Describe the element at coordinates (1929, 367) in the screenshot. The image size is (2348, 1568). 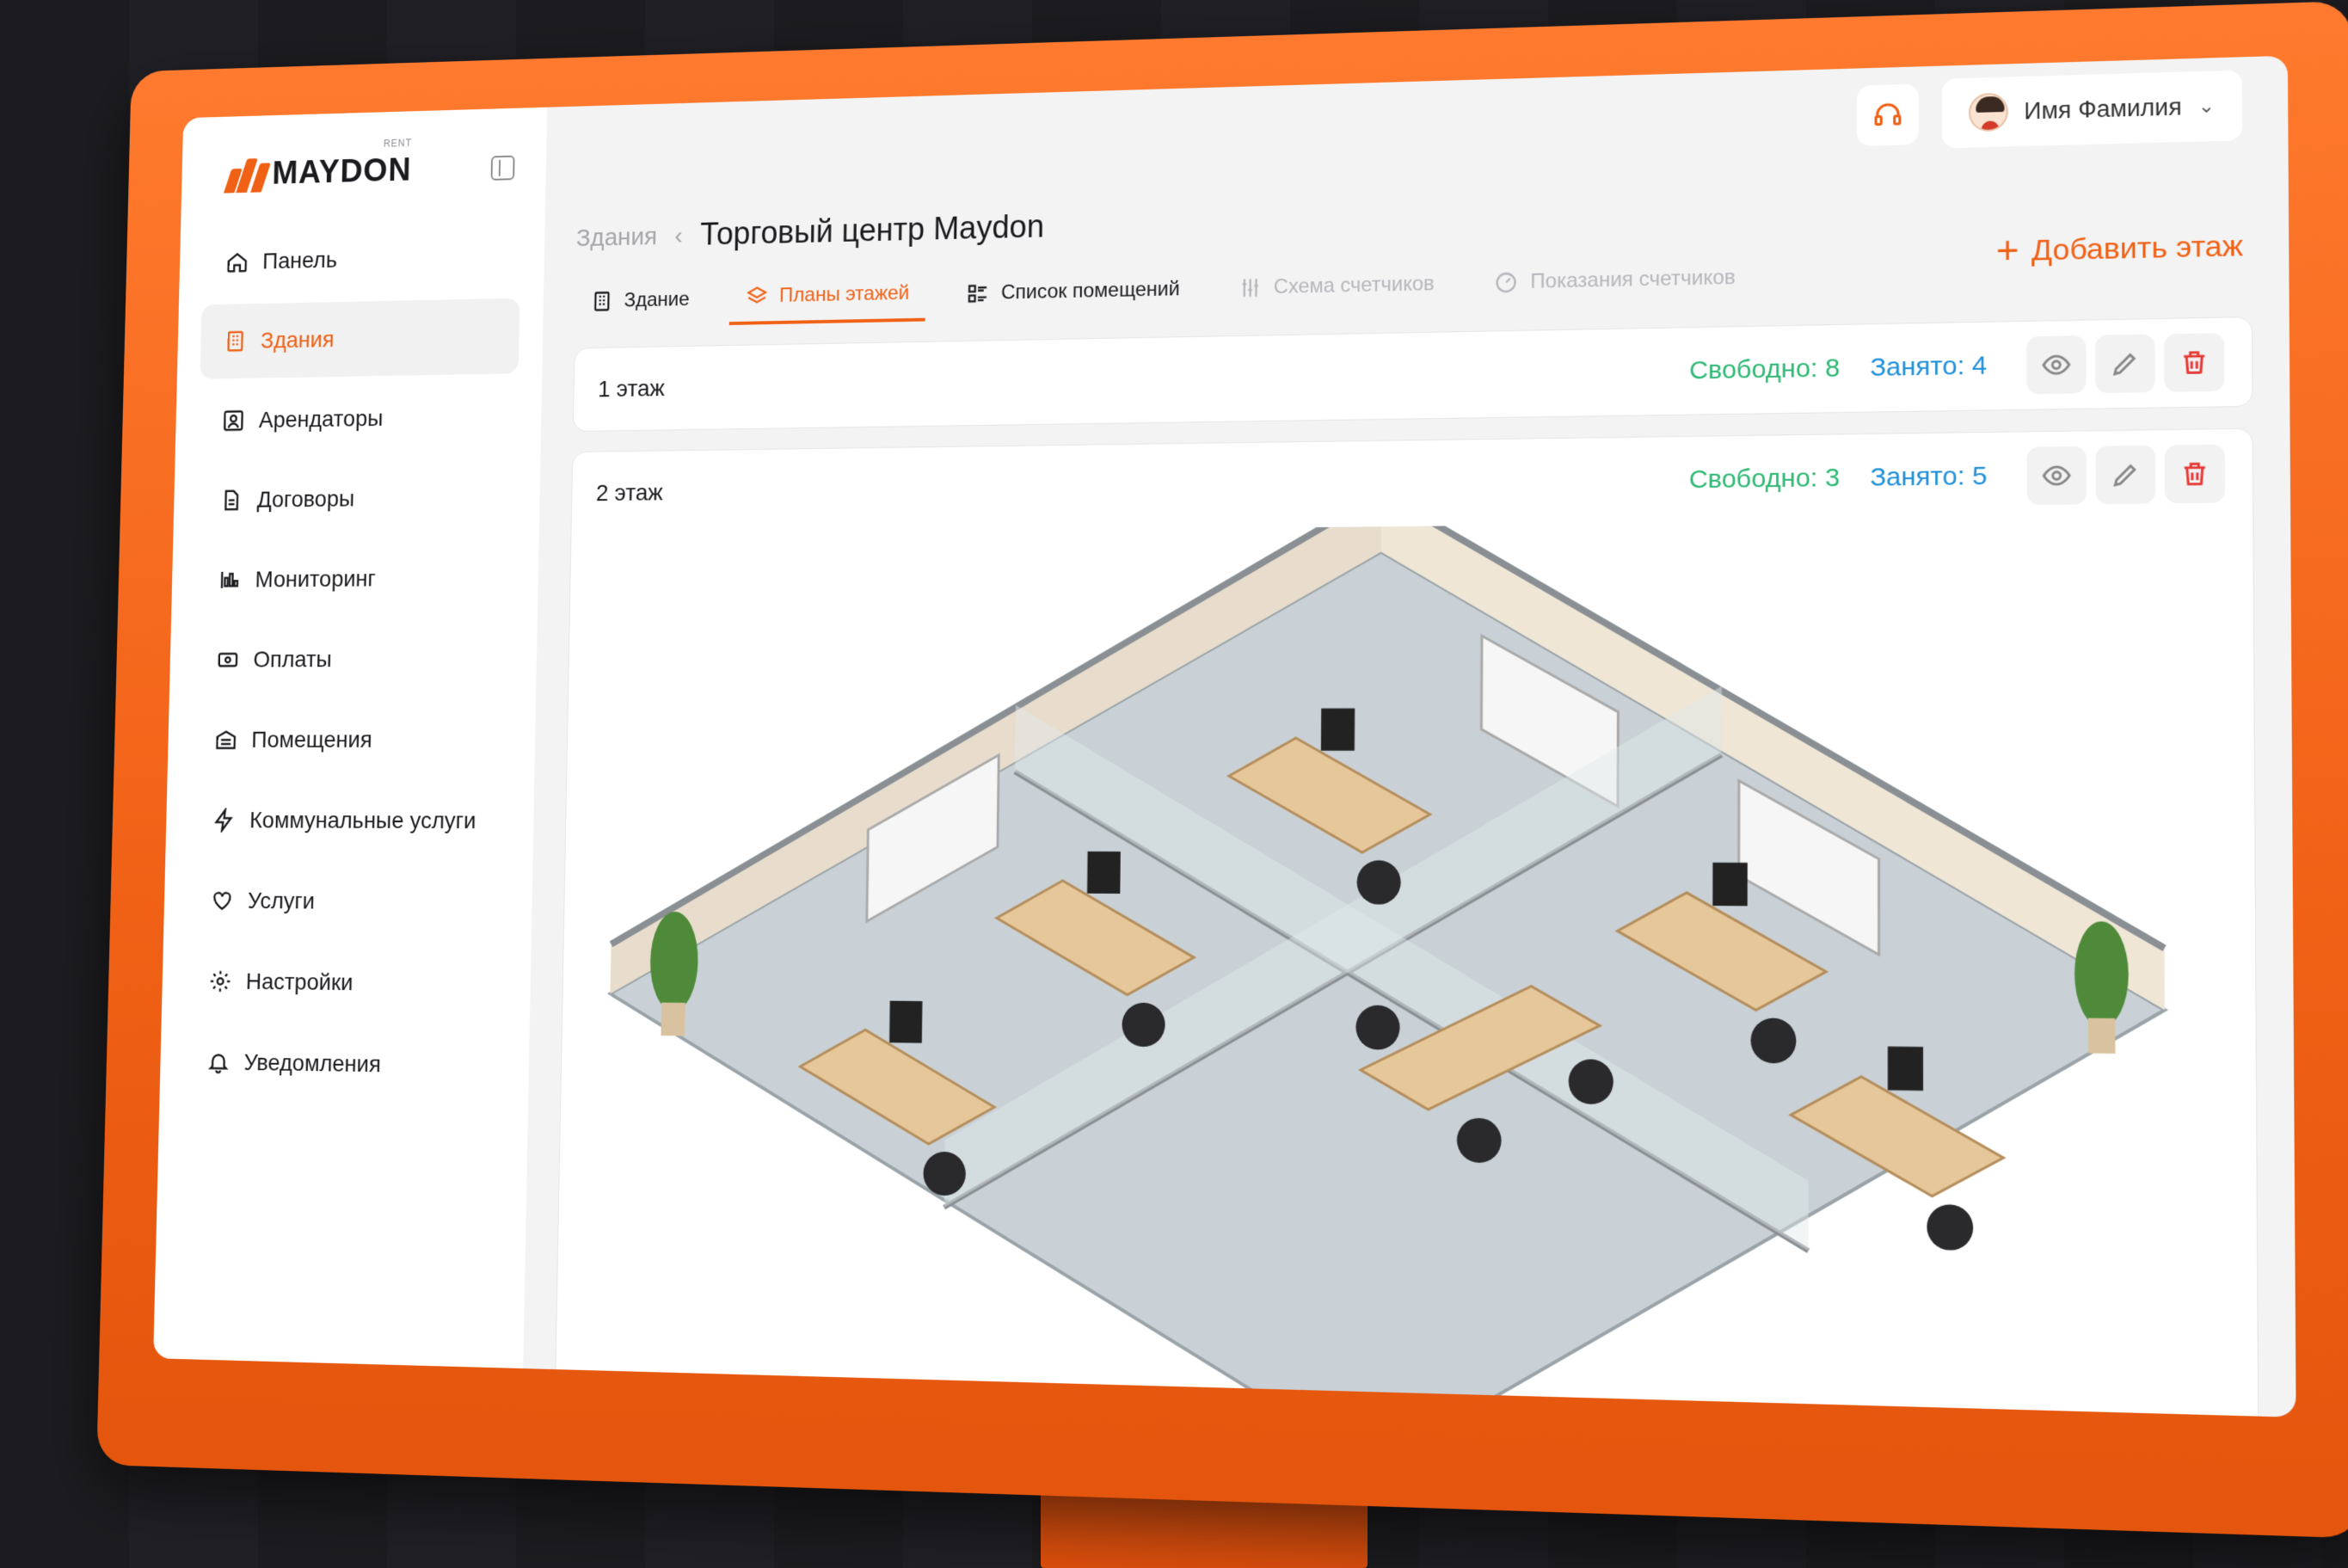
I see `busy-count: Занято: 4` at that location.